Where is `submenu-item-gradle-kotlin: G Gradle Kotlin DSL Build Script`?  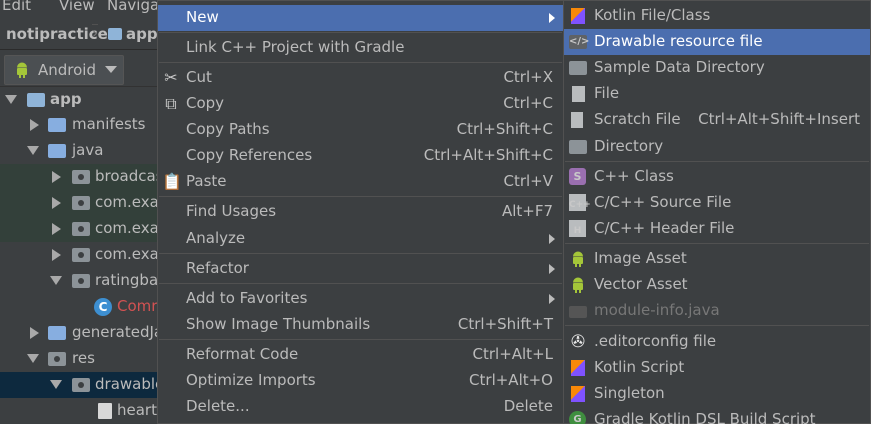 submenu-item-gradle-kotlin: G Gradle Kotlin DSL Build Script is located at coordinates (717, 415).